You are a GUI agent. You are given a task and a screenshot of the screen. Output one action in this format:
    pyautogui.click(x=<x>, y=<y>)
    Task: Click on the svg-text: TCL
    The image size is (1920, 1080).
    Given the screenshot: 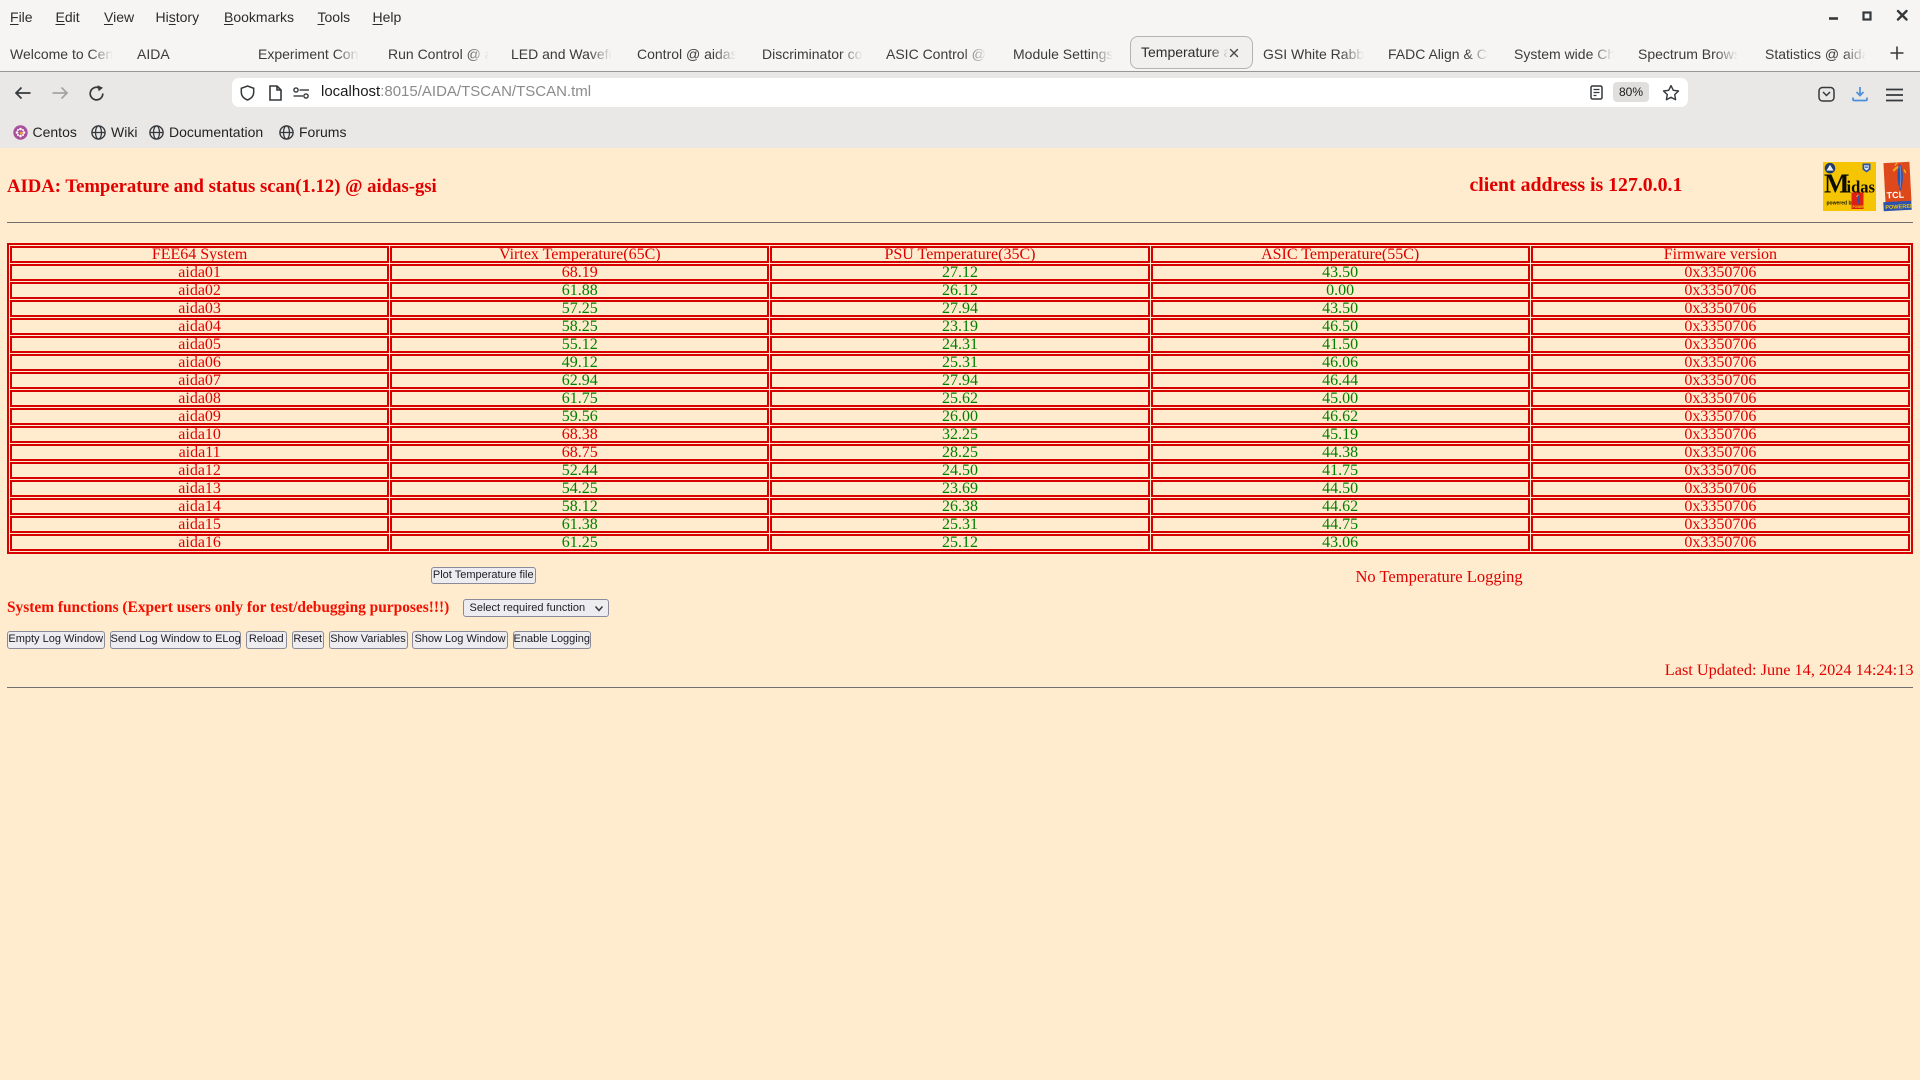 What is the action you would take?
    pyautogui.click(x=1895, y=195)
    